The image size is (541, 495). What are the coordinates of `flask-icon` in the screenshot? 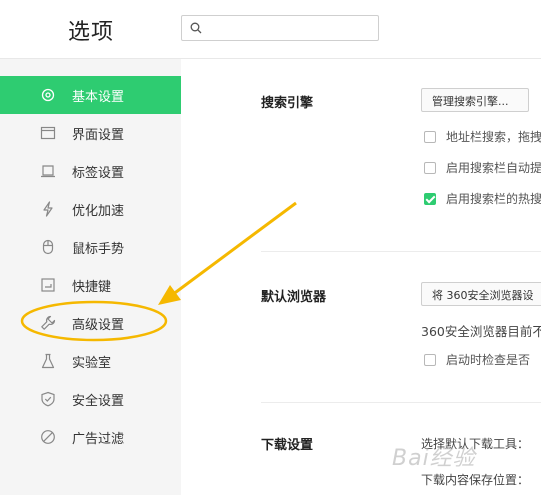 It's located at (48, 361).